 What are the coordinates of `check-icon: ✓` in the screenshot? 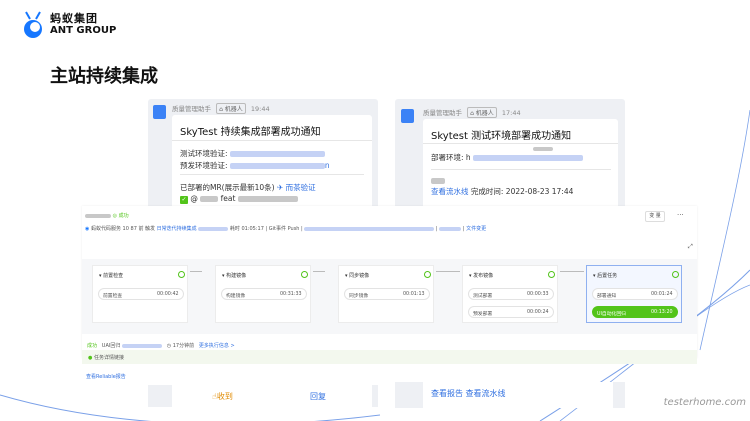 It's located at (184, 200).